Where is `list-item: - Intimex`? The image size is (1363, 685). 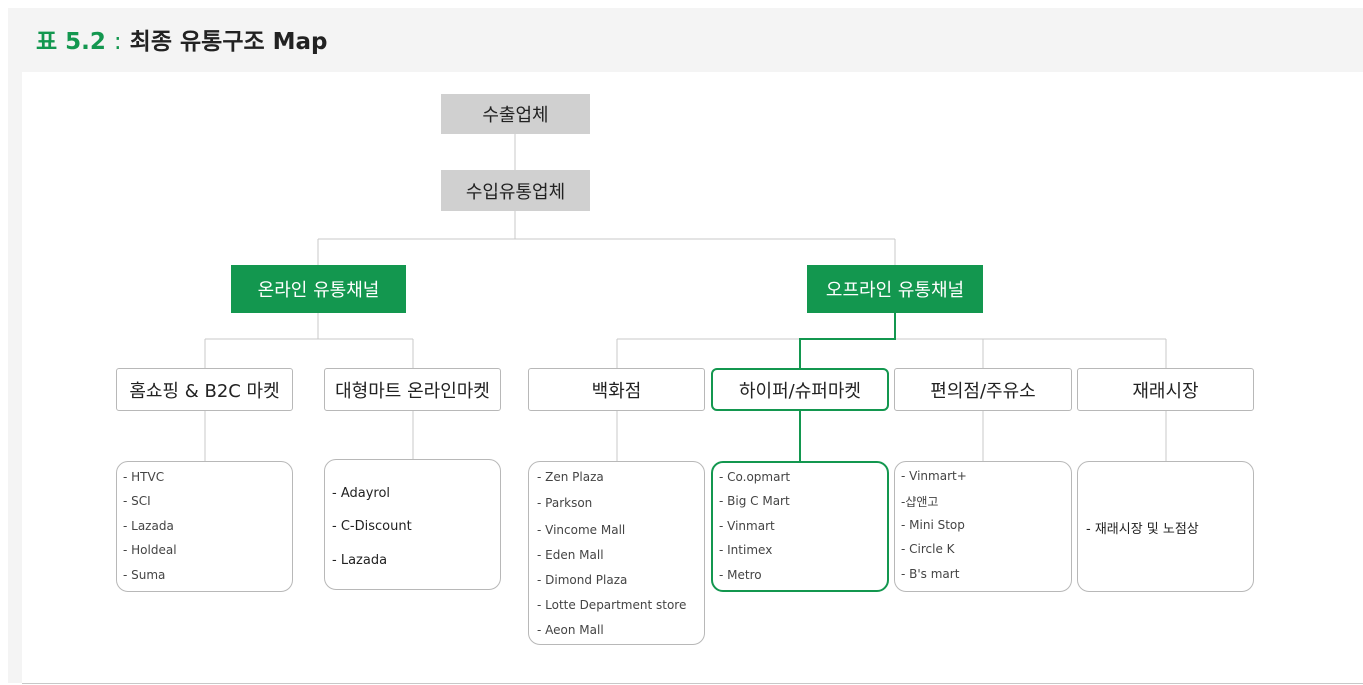 list-item: - Intimex is located at coordinates (746, 550).